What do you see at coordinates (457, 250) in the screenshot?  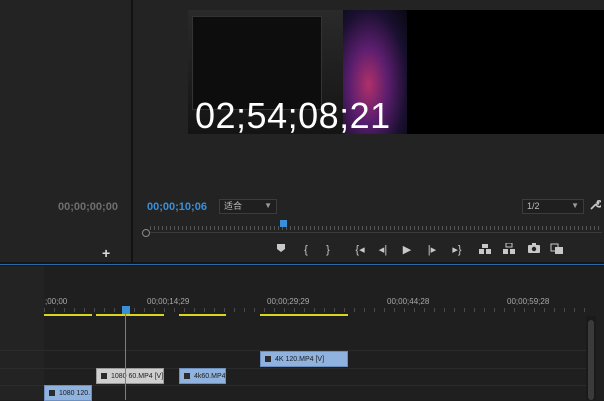 I see `go-to-out-button: ▸}` at bounding box center [457, 250].